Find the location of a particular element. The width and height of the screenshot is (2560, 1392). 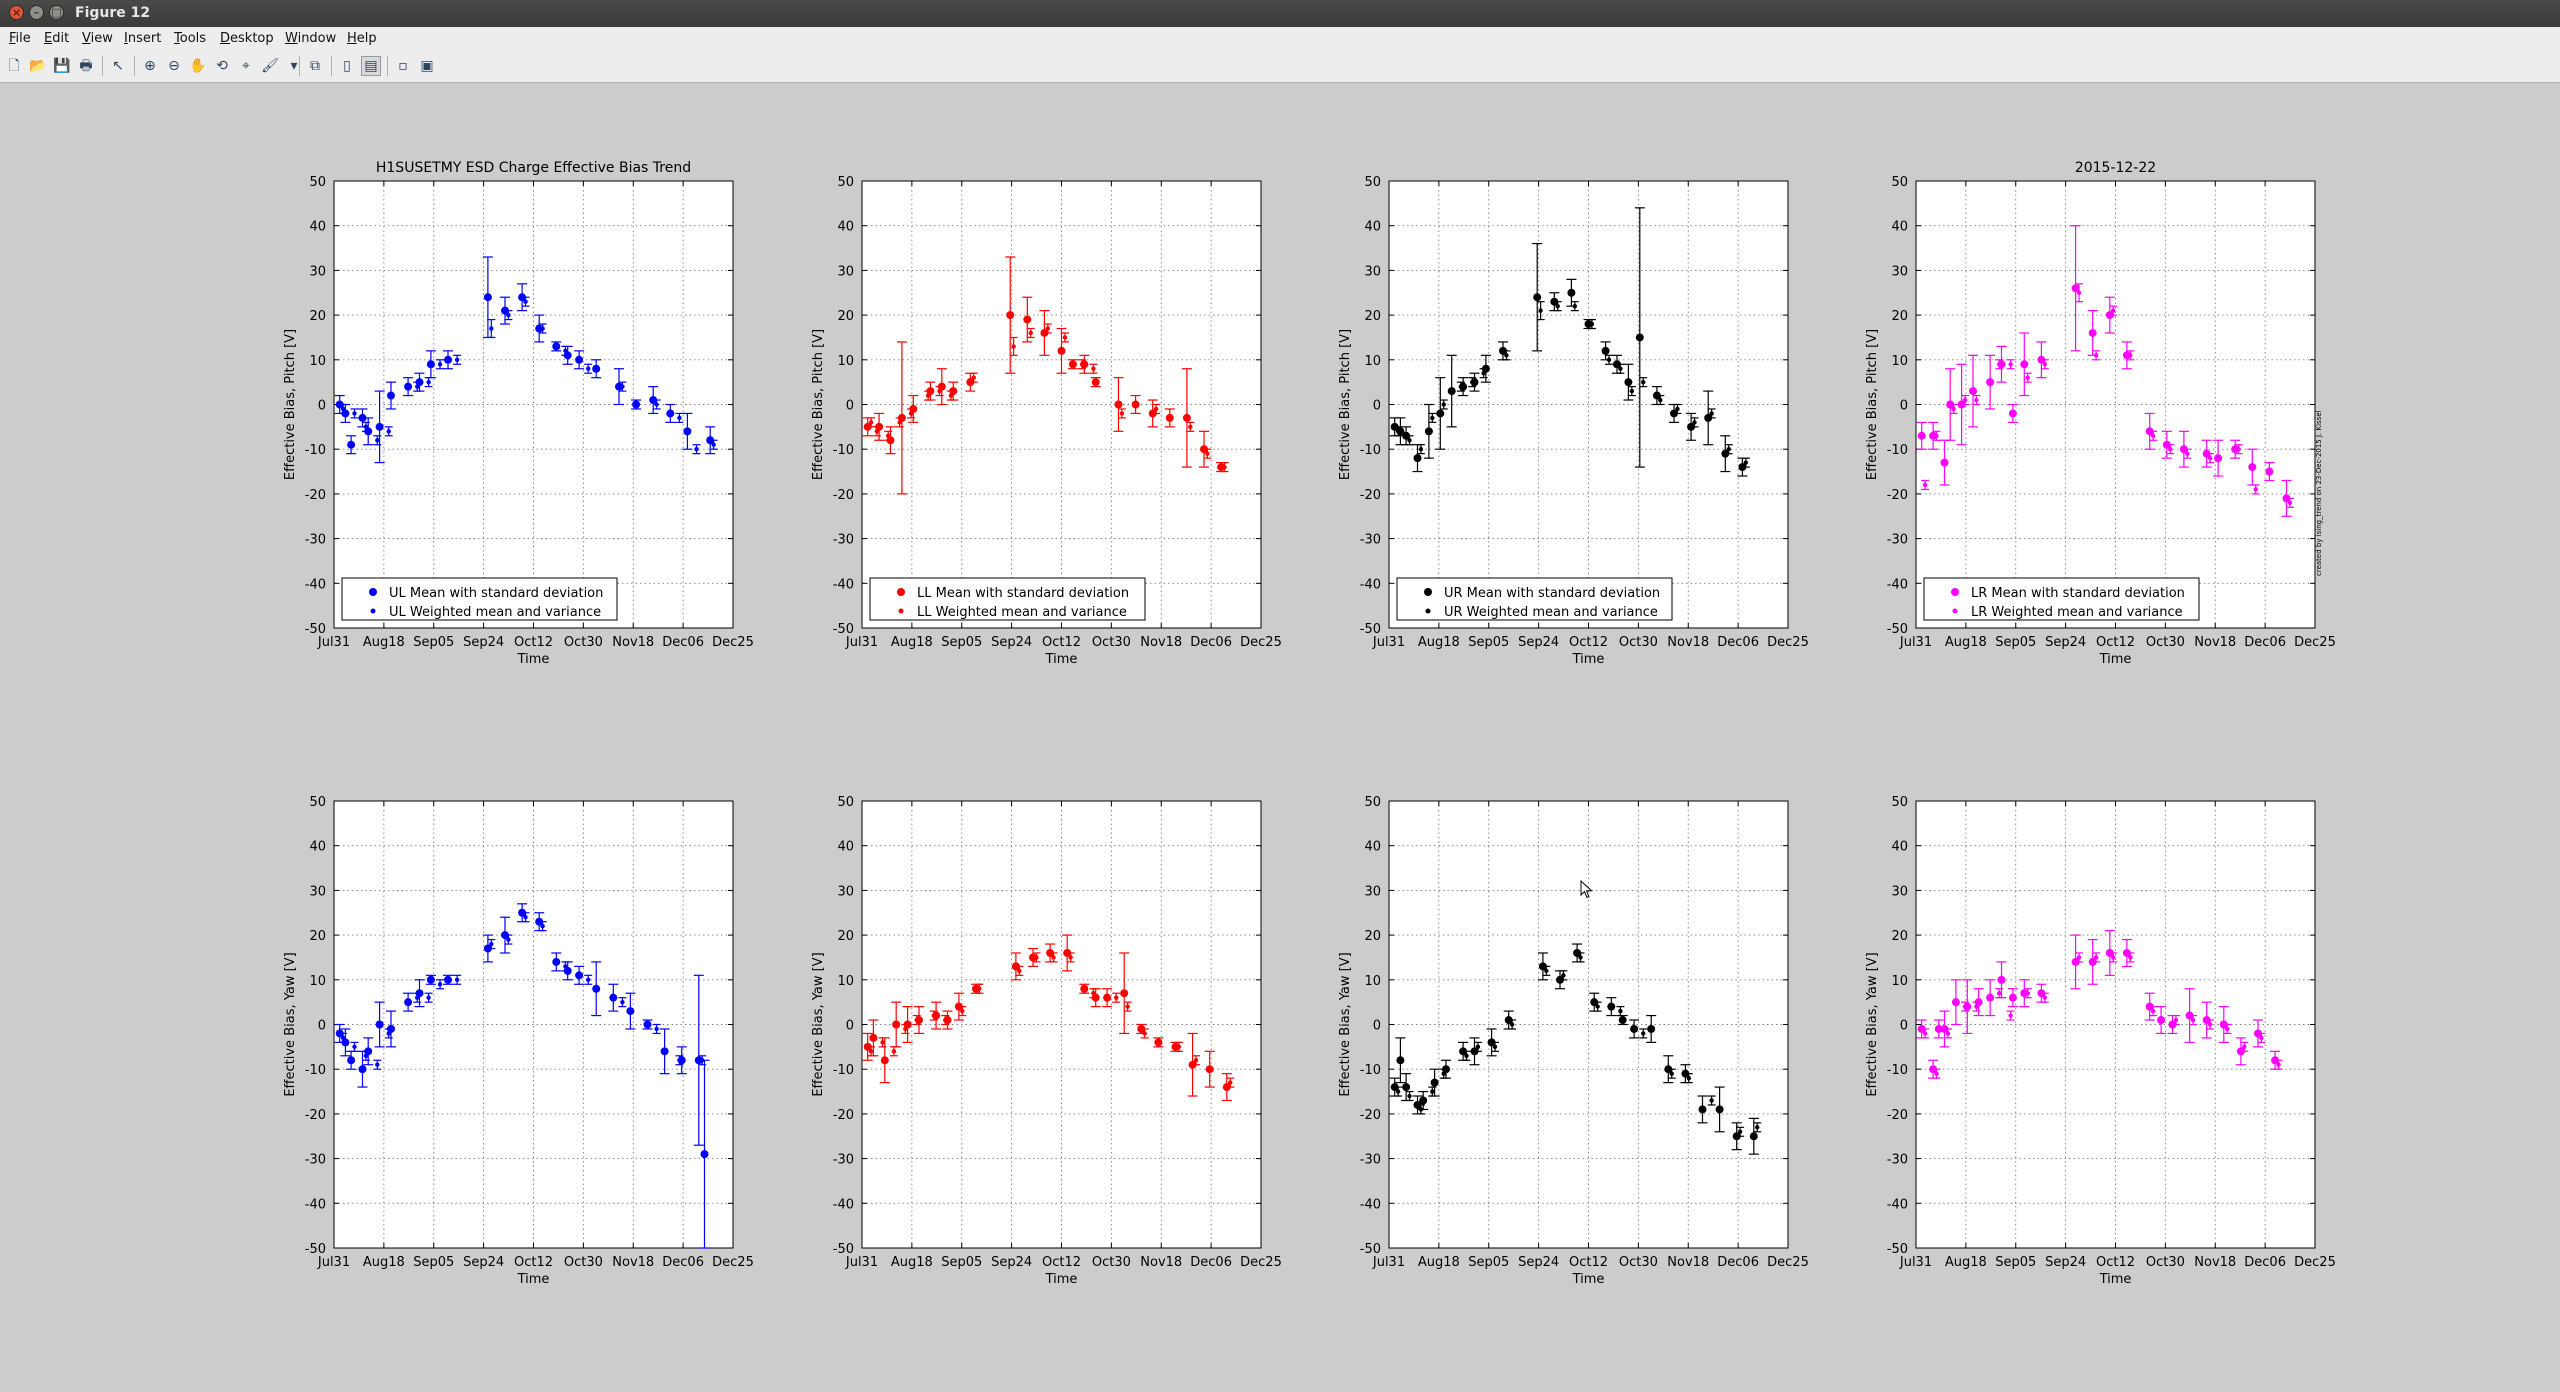

link-plot-icon: ⧉ is located at coordinates (315, 66).